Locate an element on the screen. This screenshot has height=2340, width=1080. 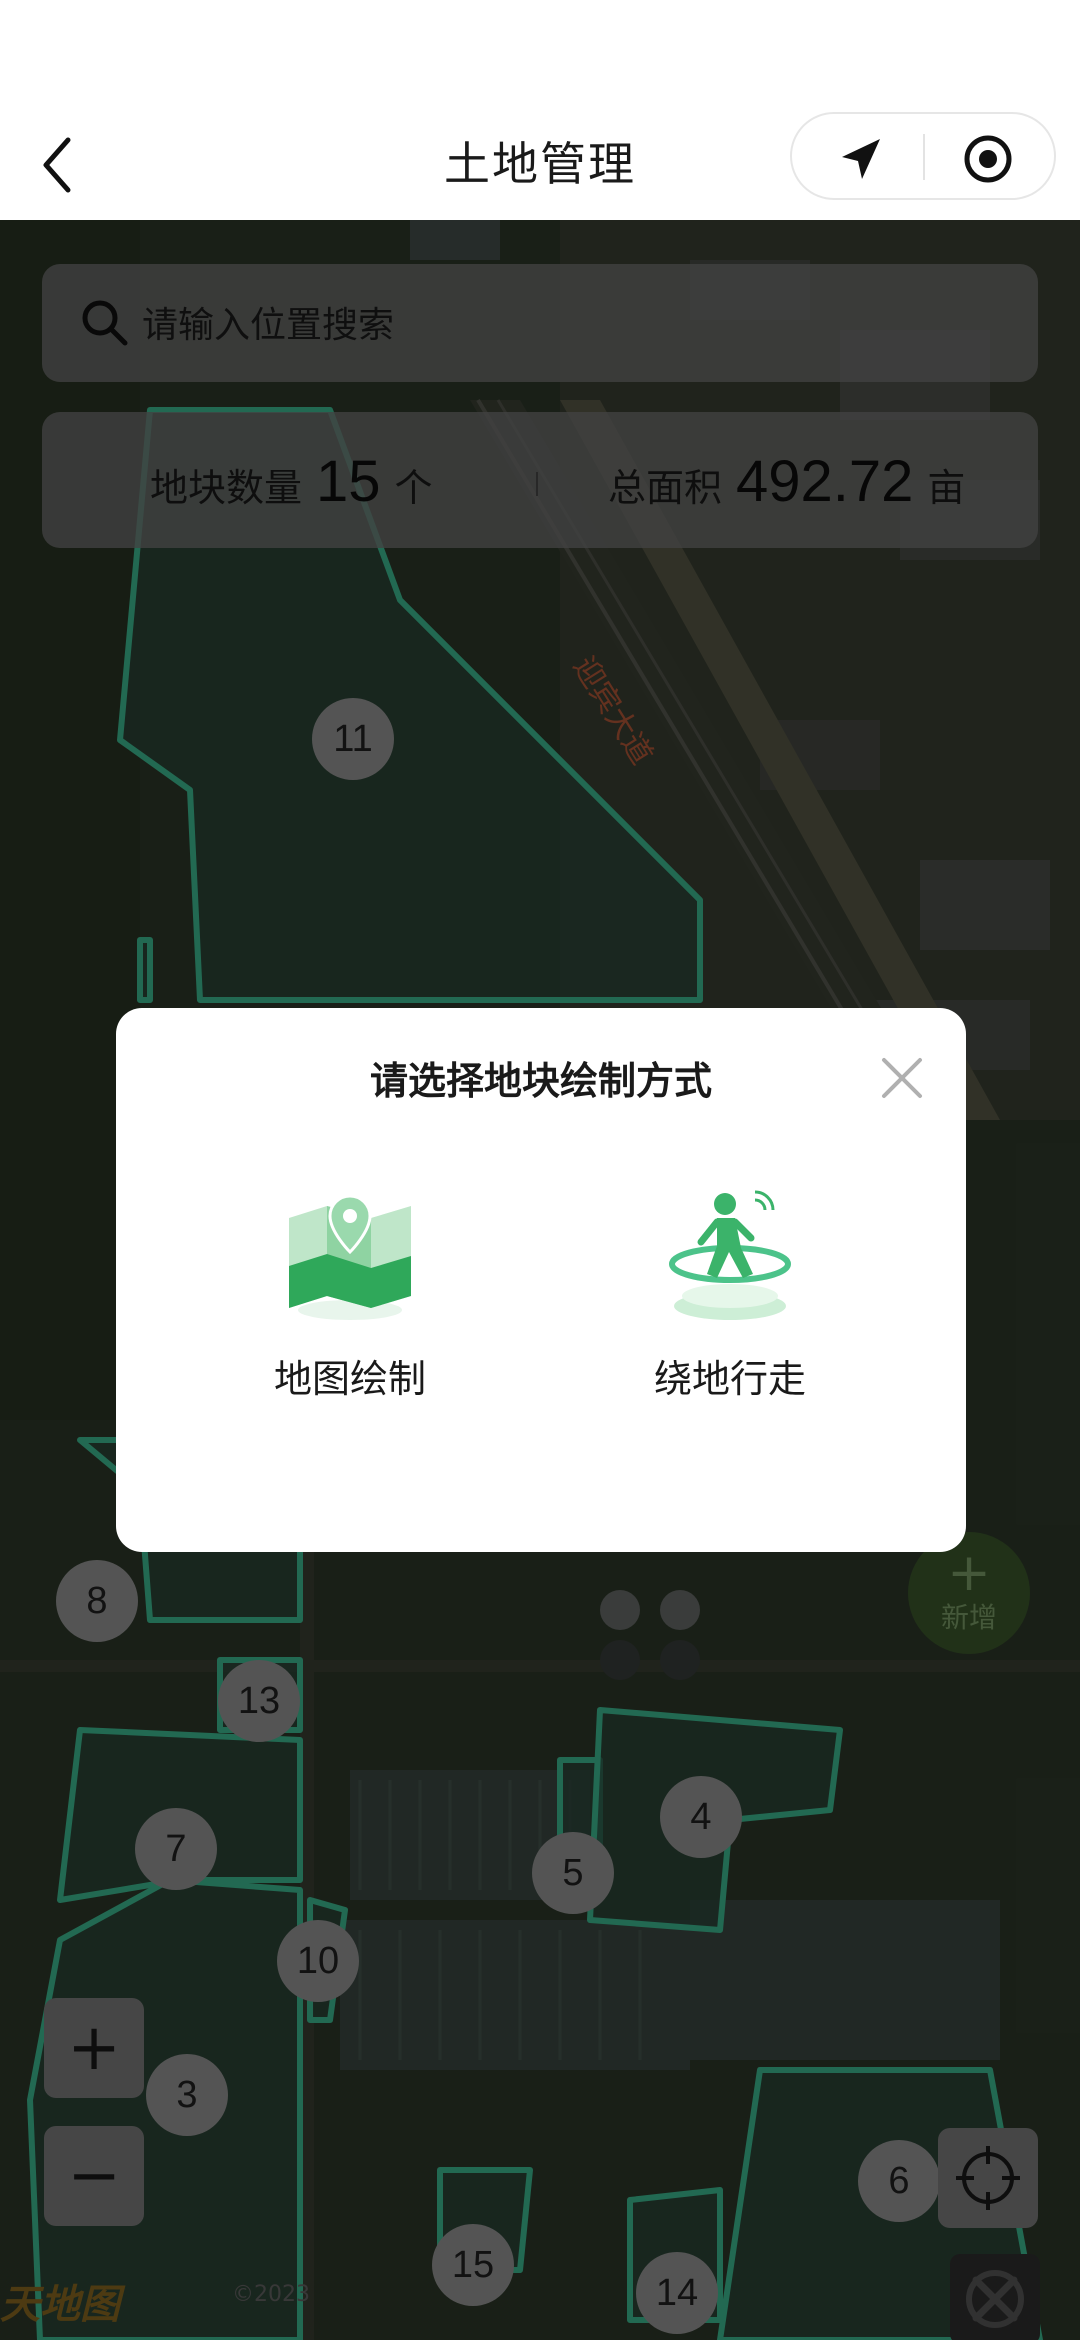
close-button is located at coordinates (902, 1078).